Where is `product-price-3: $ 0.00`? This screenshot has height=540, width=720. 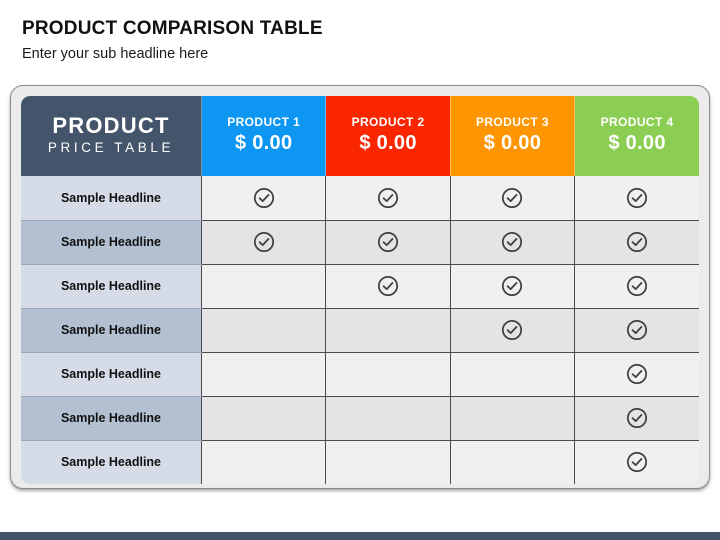 product-price-3: $ 0.00 is located at coordinates (512, 142).